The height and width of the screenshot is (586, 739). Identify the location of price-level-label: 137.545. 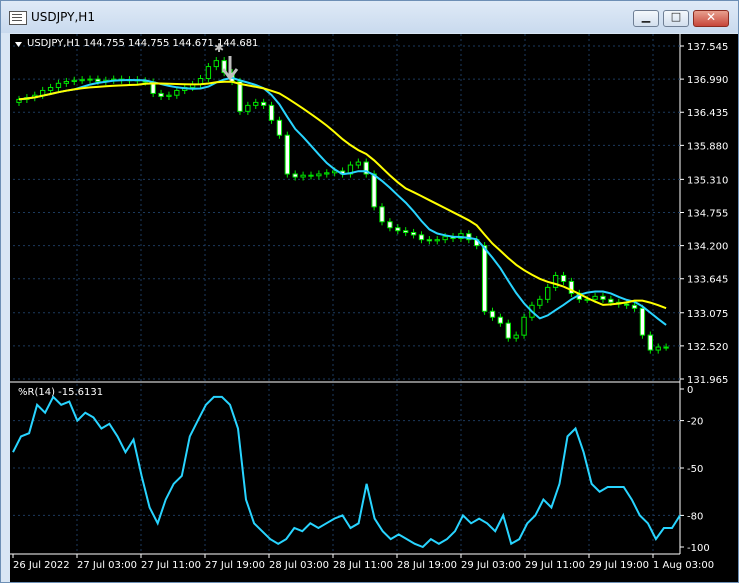
(707, 47).